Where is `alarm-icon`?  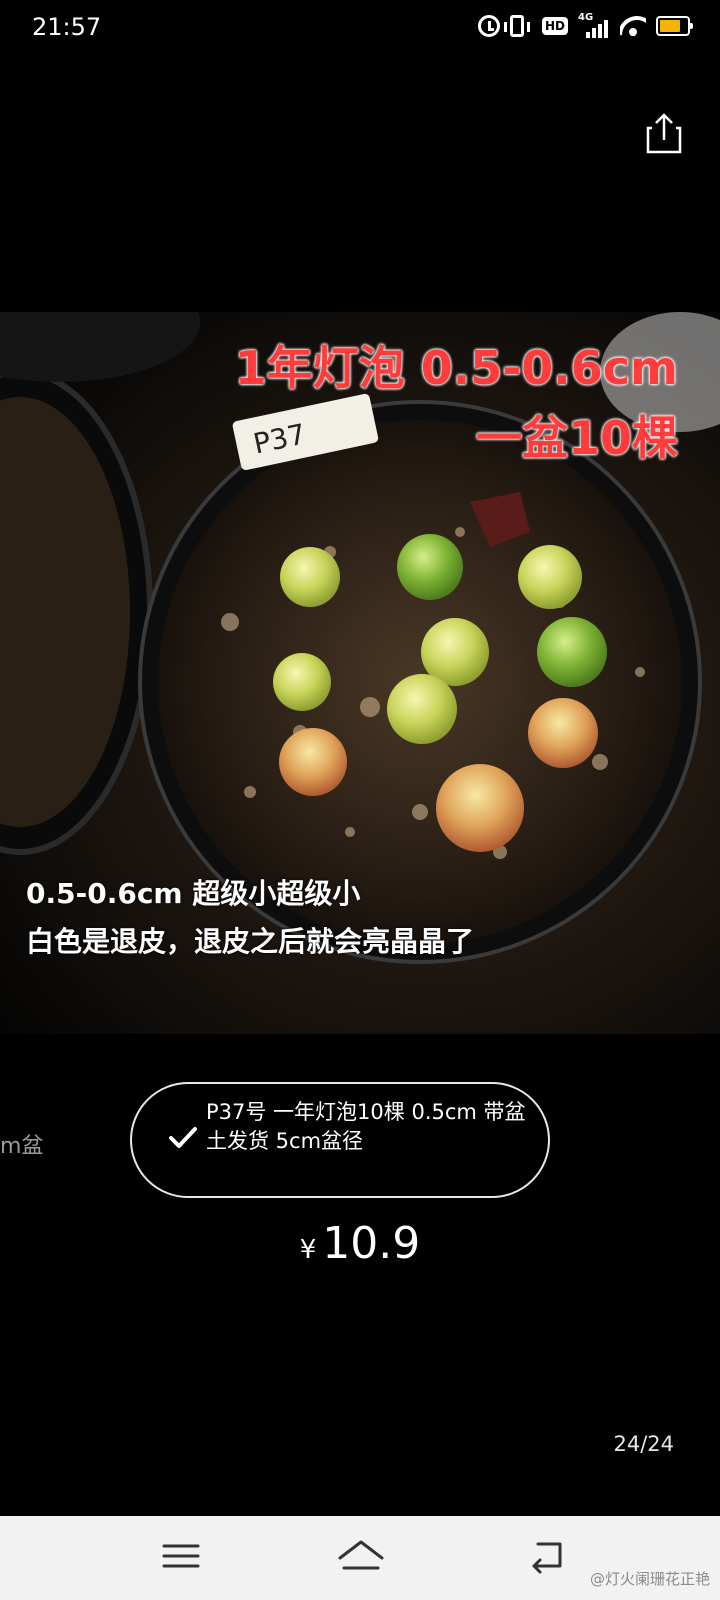 alarm-icon is located at coordinates (488, 26).